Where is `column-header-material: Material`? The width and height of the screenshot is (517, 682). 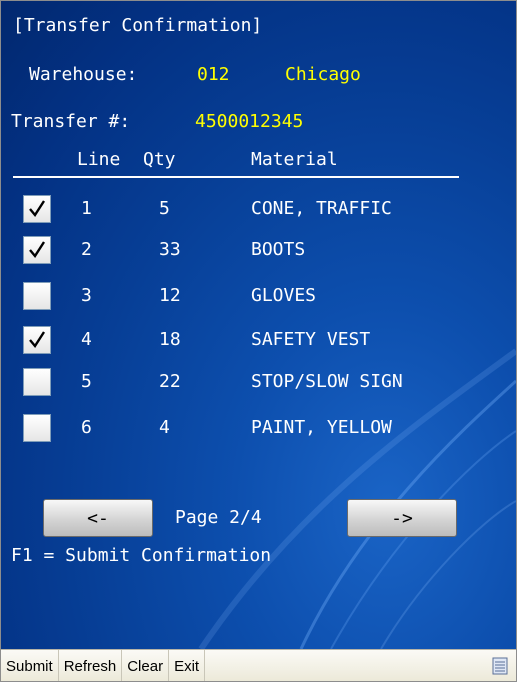
column-header-material: Material is located at coordinates (294, 159).